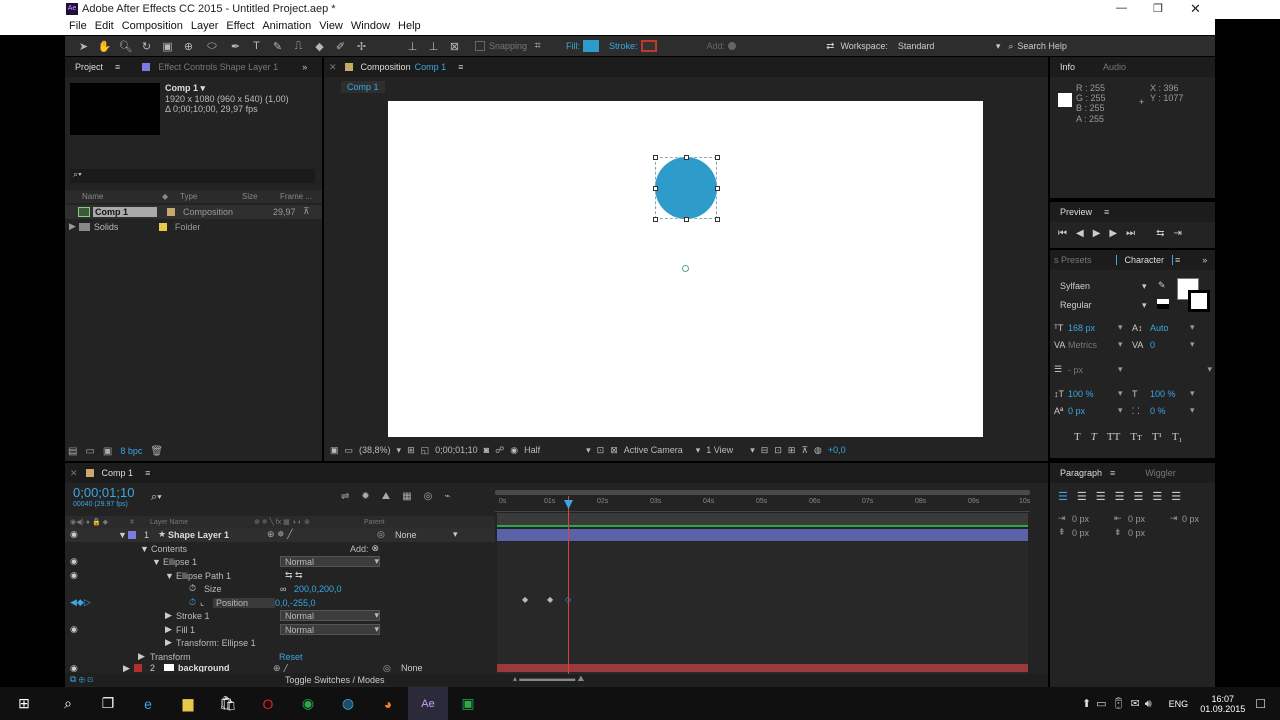 The width and height of the screenshot is (1280, 720). Describe the element at coordinates (1081, 473) in the screenshot. I see `tab-paragraph: Paragraph` at that location.